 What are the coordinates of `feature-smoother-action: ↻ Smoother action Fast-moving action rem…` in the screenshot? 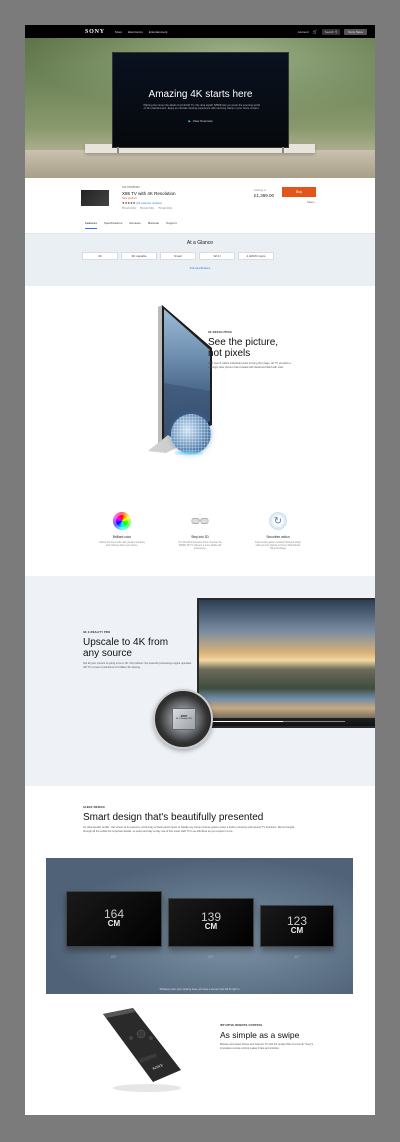 It's located at (278, 544).